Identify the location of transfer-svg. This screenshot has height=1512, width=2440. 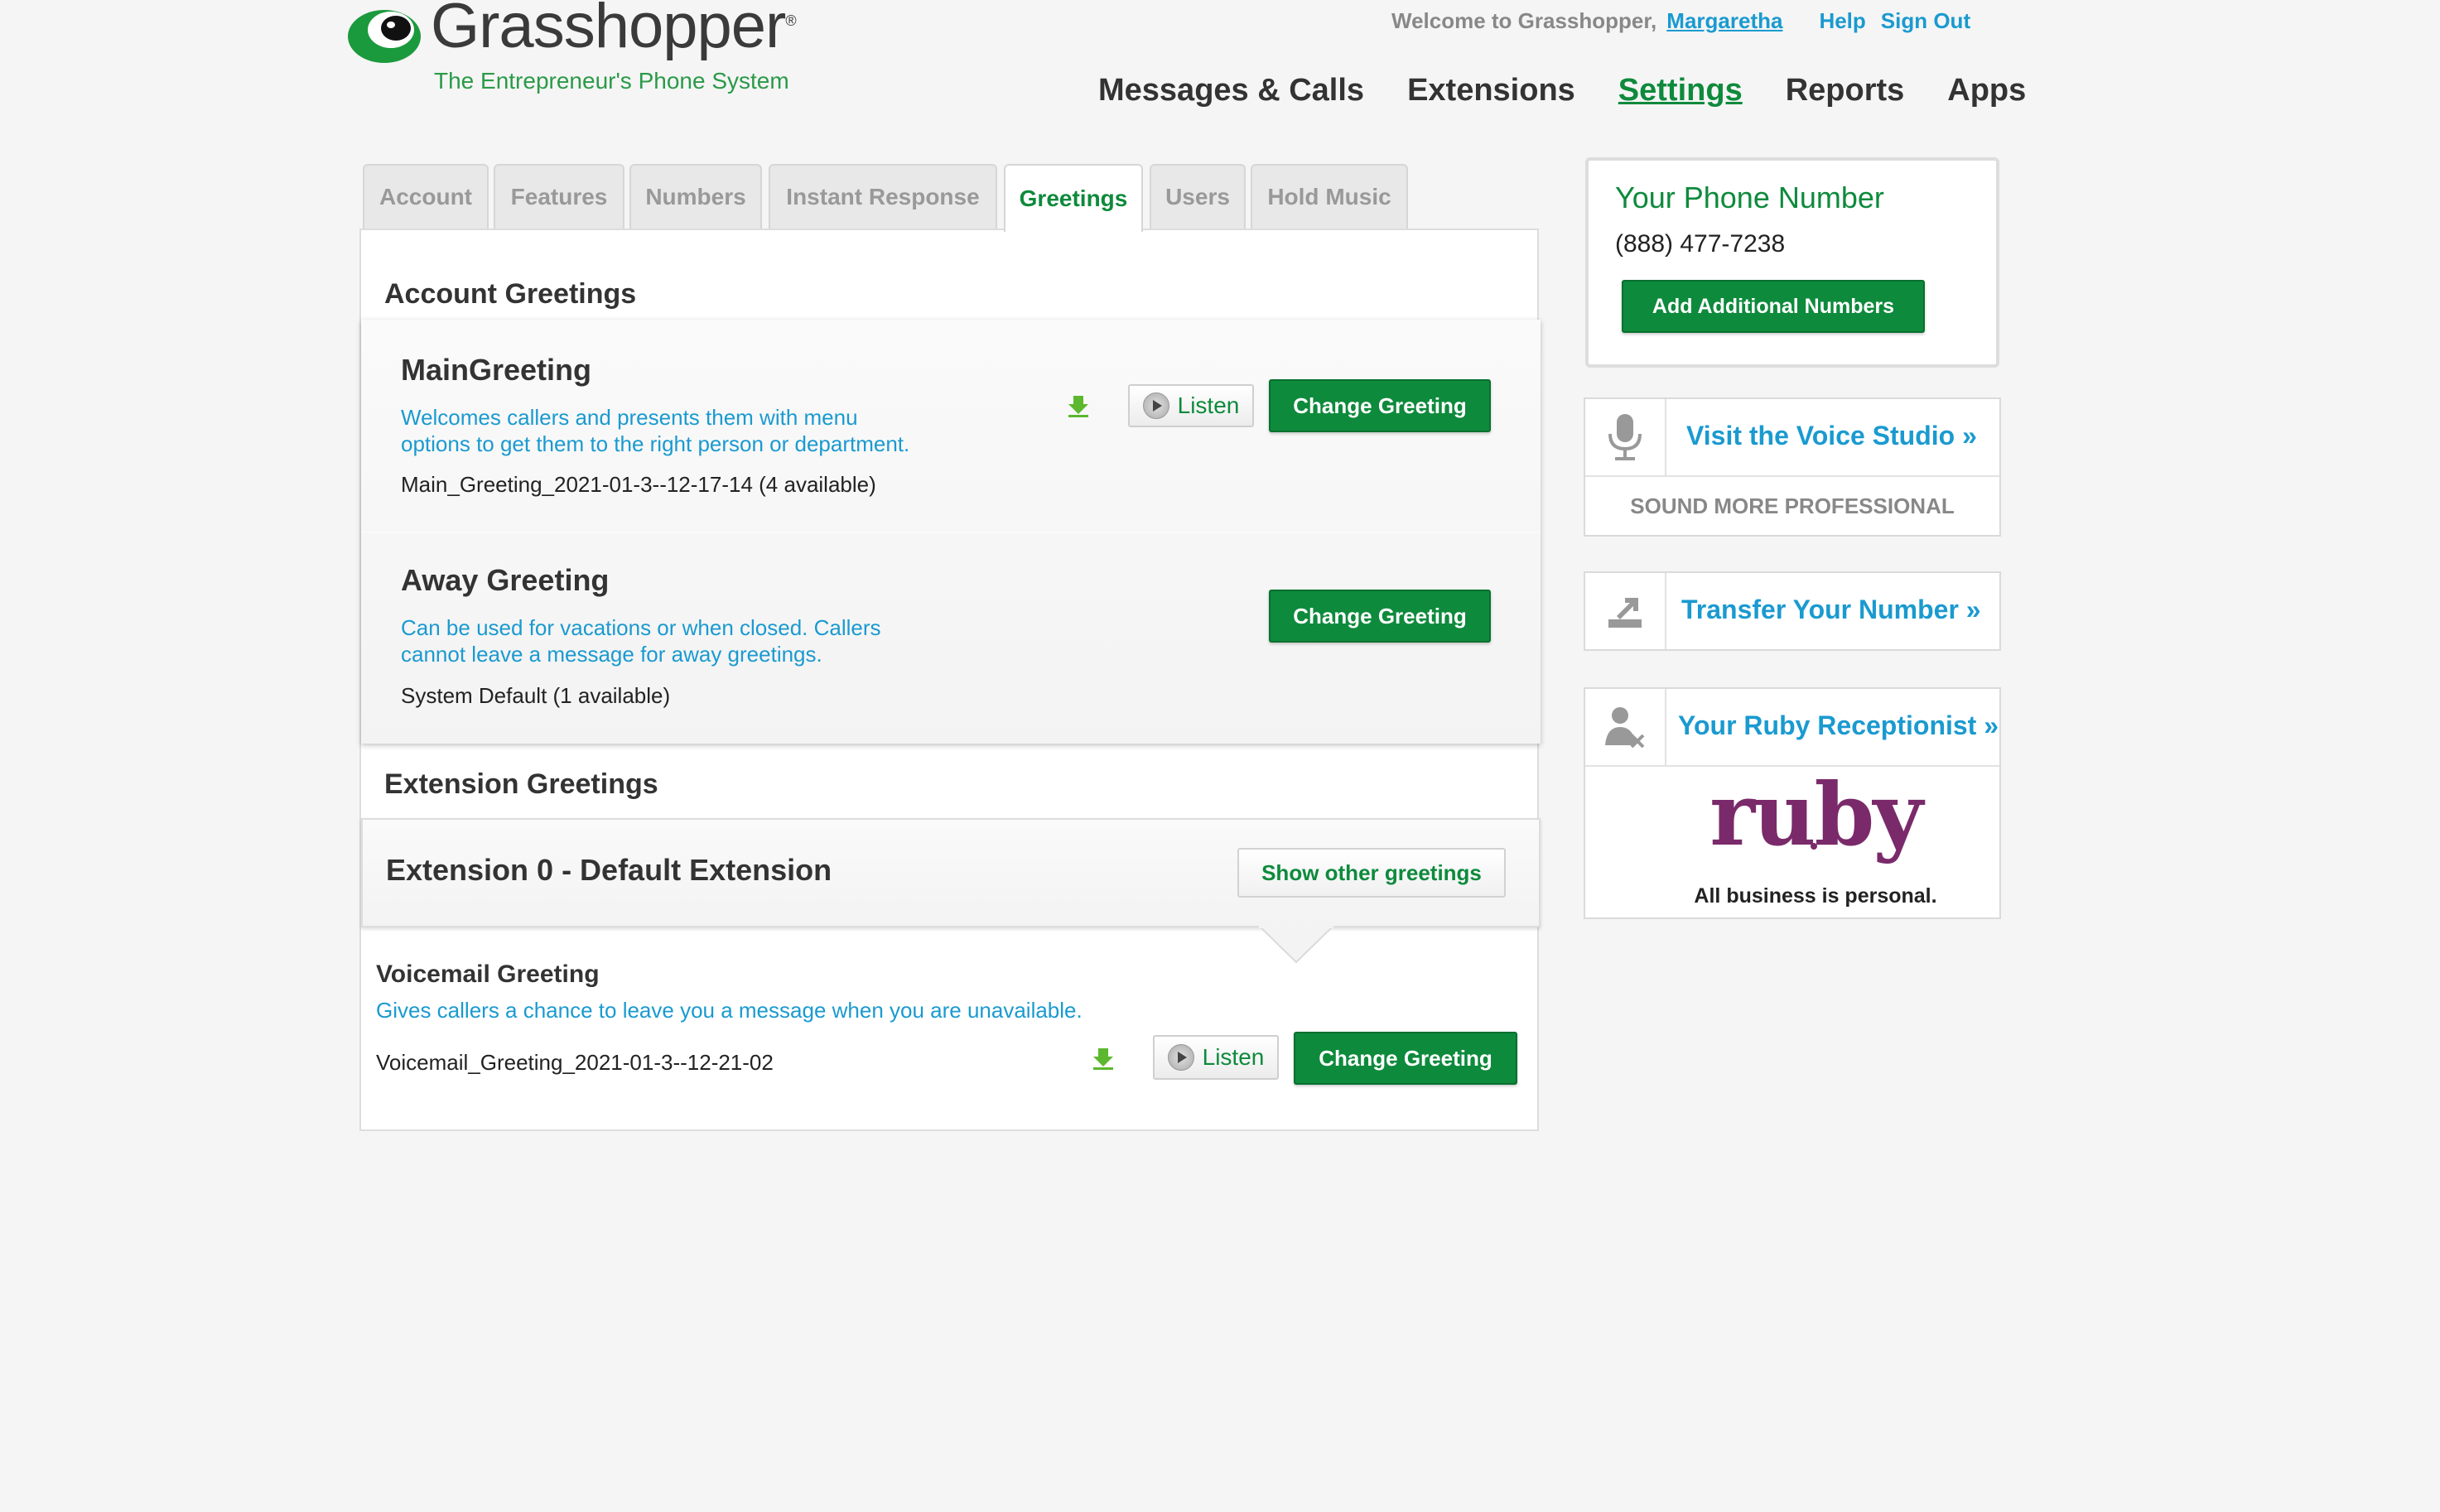
(1625, 613).